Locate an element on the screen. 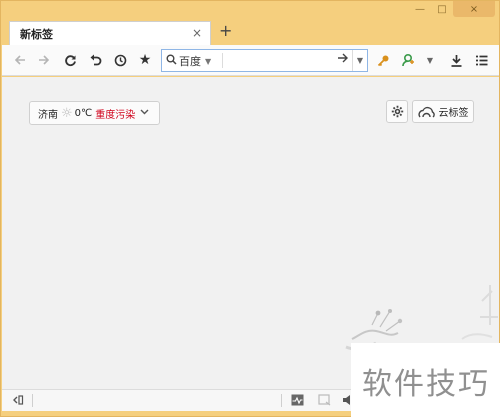 The height and width of the screenshot is (417, 500). user-menu-button: ▼ is located at coordinates (430, 60).